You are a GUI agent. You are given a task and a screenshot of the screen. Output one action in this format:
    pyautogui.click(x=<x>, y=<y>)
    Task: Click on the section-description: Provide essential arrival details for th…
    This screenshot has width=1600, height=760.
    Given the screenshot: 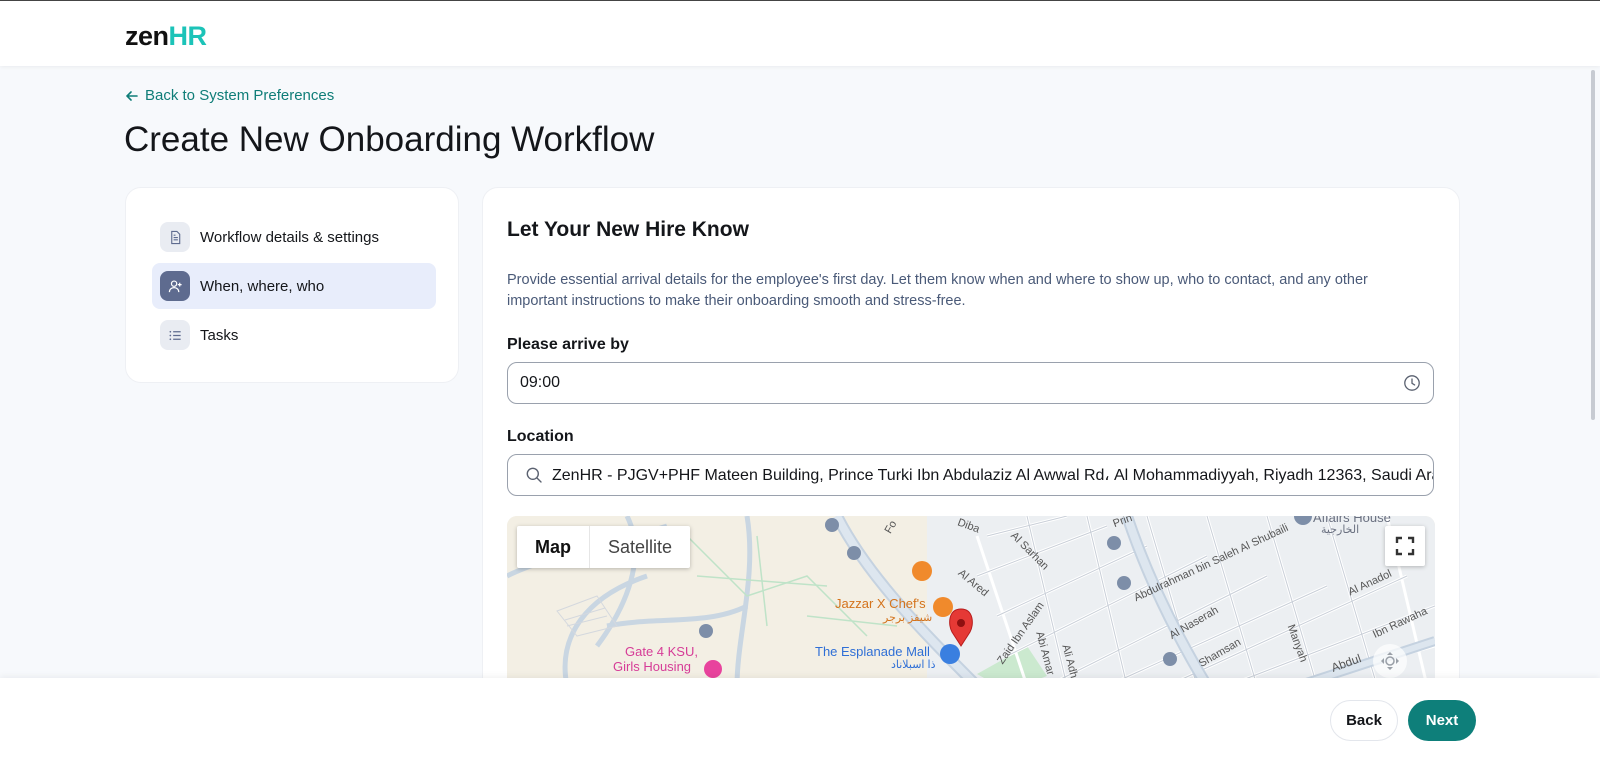 What is the action you would take?
    pyautogui.click(x=937, y=290)
    